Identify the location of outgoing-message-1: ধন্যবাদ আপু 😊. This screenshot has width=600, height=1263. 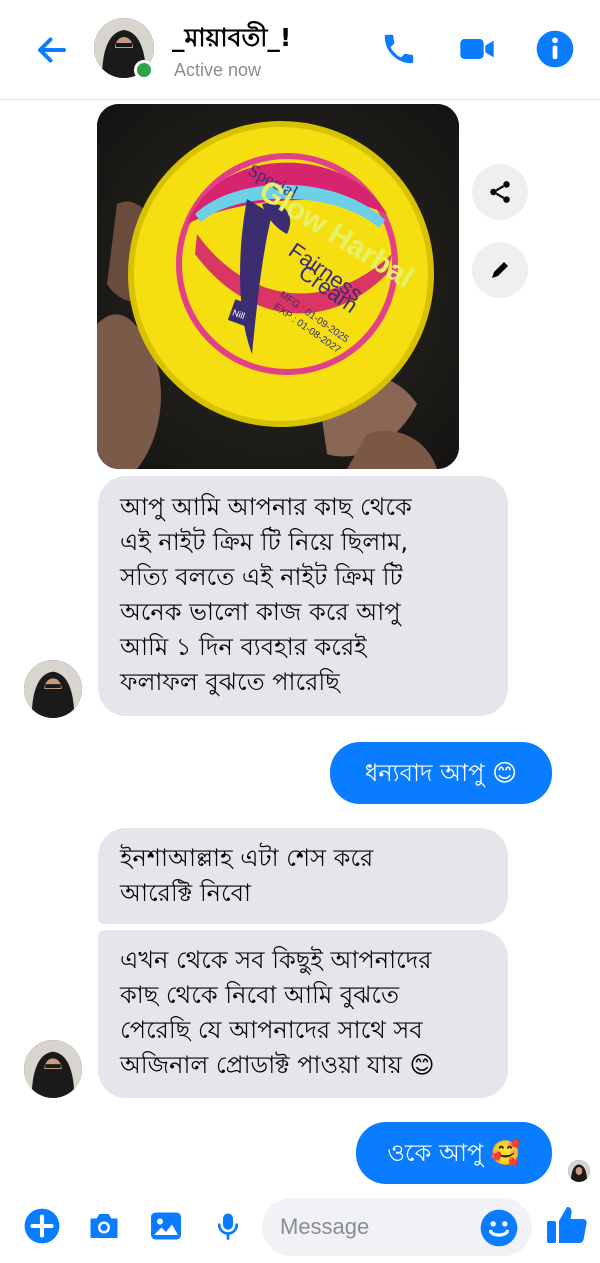
(441, 773).